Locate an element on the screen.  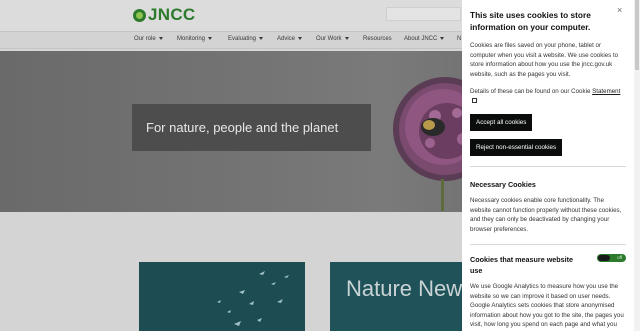
nav-item-our-role: Our role is located at coordinates (148, 39).